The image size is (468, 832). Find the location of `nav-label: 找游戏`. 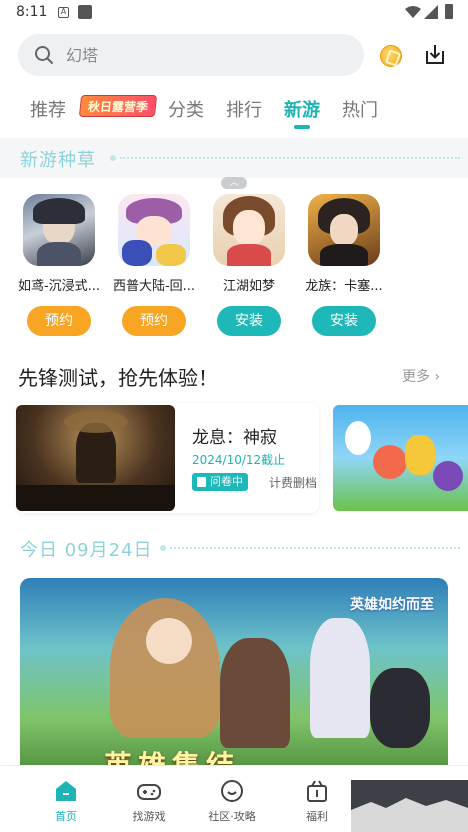

nav-label: 找游戏 is located at coordinates (149, 816).